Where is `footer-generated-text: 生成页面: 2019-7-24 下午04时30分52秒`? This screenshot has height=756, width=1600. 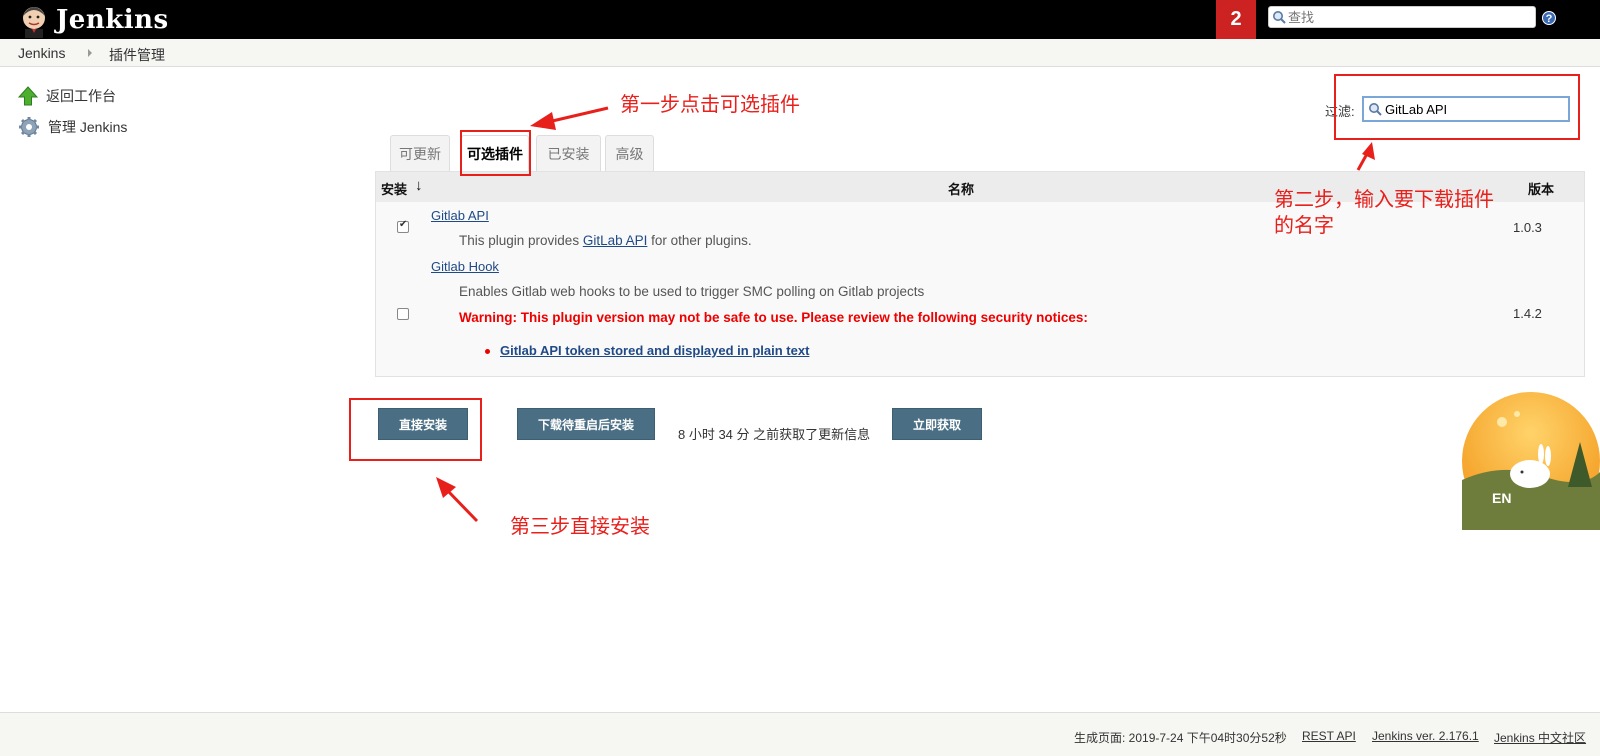 footer-generated-text: 生成页面: 2019-7-24 下午04时30分52秒 is located at coordinates (1180, 738).